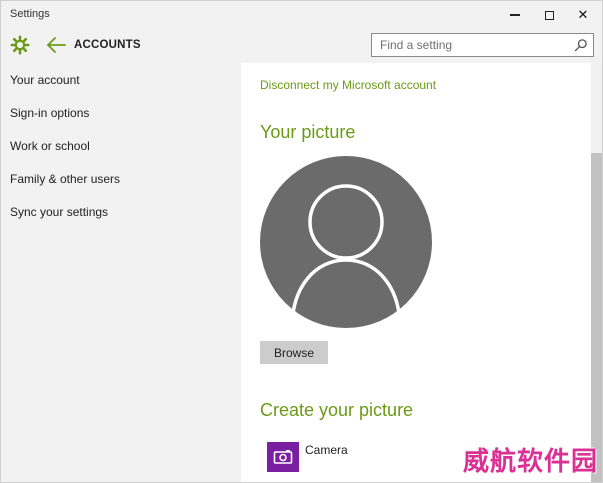 Image resolution: width=603 pixels, height=483 pixels. I want to click on sidebar-item-sign-in-options: Sign-in options, so click(49, 113).